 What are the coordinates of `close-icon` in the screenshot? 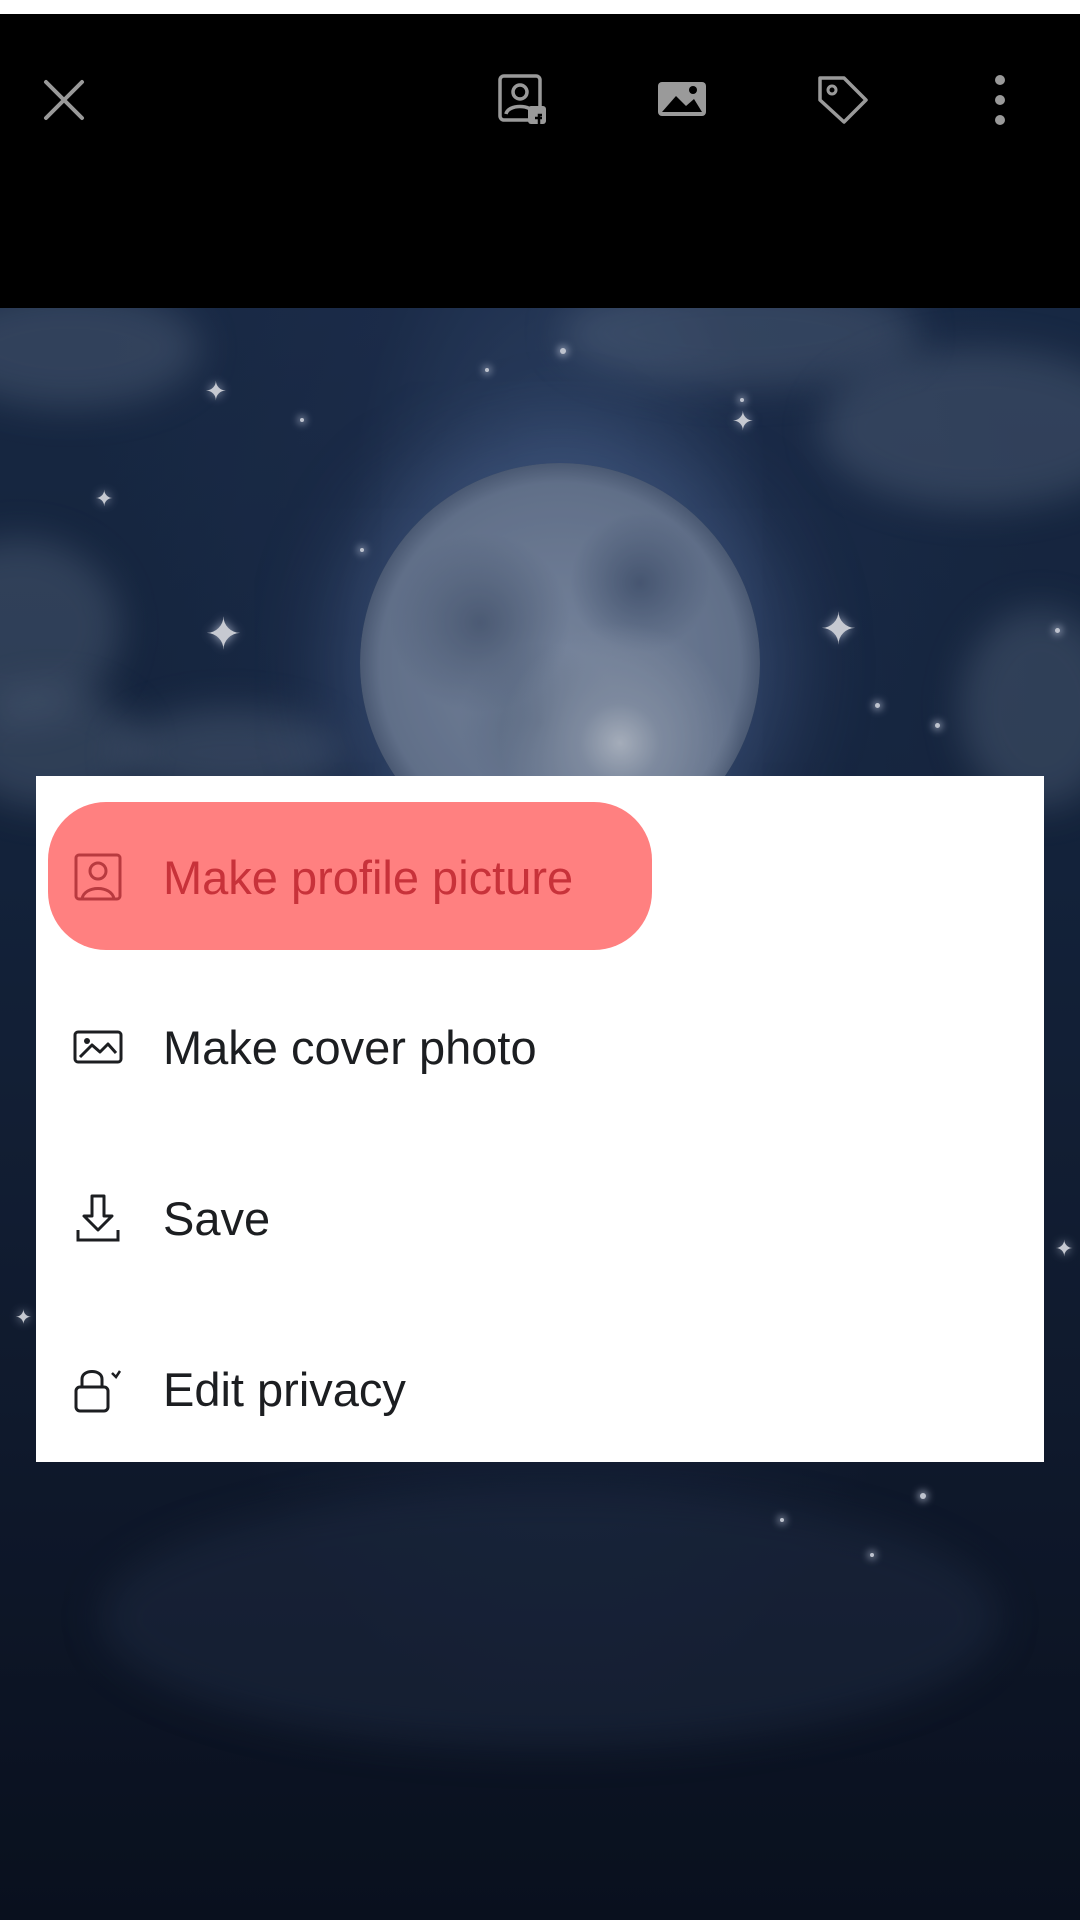 It's located at (64, 100).